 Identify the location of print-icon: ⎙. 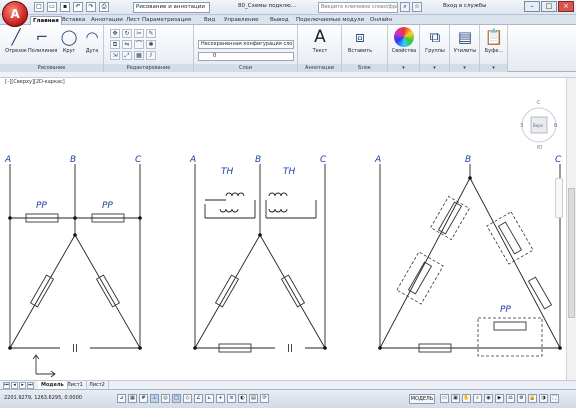
(104, 7).